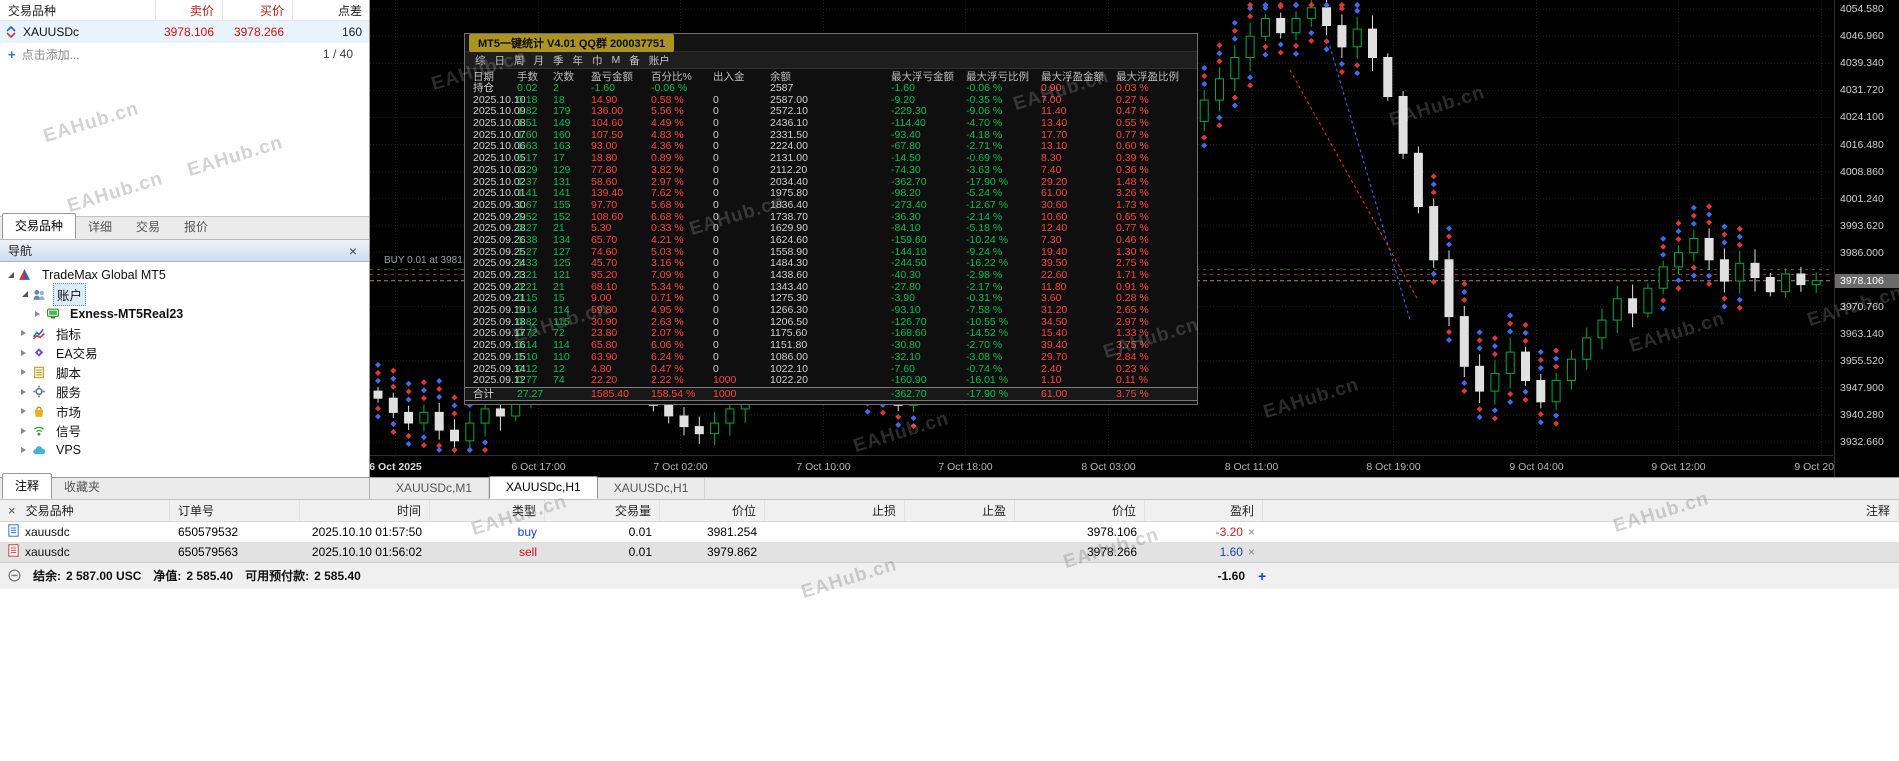  Describe the element at coordinates (184, 353) in the screenshot. I see `nav-item-ea: EA交易` at that location.